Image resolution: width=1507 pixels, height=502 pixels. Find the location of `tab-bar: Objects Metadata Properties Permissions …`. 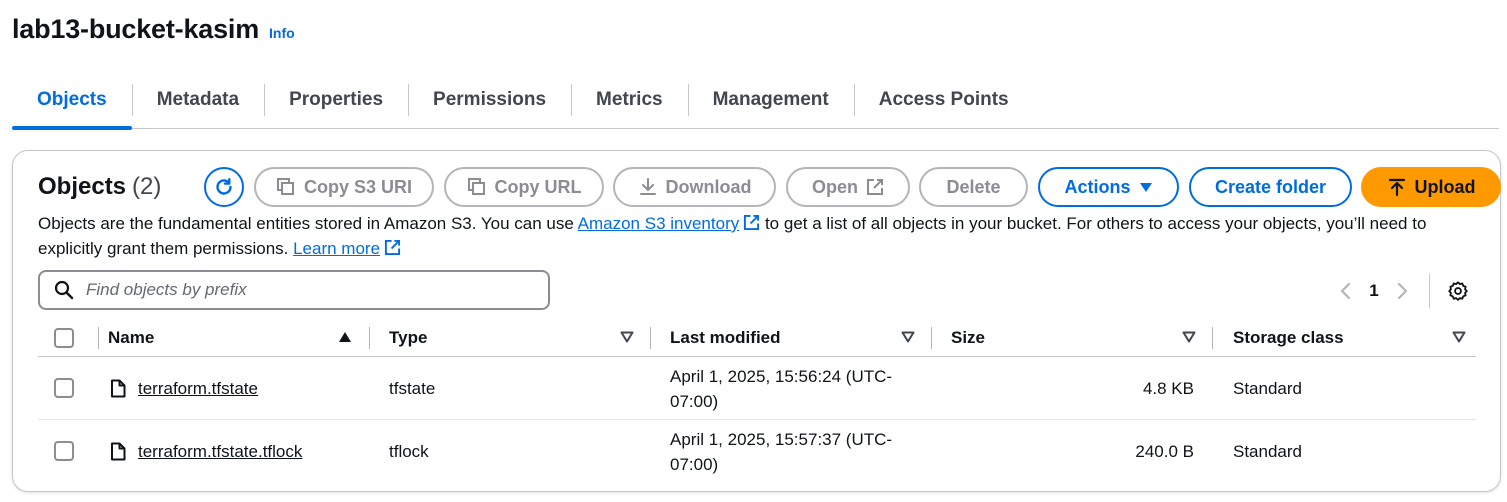

tab-bar: Objects Metadata Properties Permissions … is located at coordinates (755, 101).